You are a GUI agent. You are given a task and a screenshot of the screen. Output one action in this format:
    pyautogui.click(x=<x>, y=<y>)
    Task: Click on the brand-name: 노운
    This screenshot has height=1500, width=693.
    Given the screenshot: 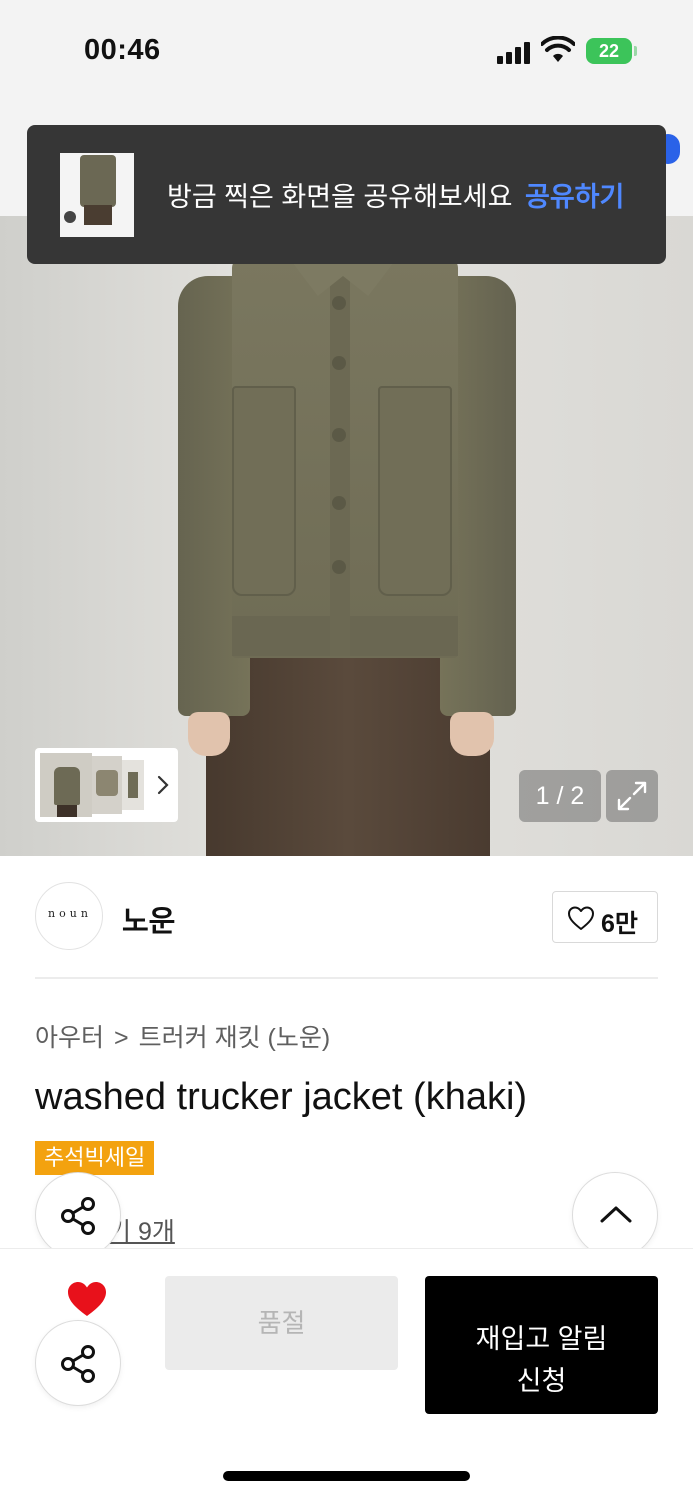 What is the action you would take?
    pyautogui.click(x=148, y=919)
    